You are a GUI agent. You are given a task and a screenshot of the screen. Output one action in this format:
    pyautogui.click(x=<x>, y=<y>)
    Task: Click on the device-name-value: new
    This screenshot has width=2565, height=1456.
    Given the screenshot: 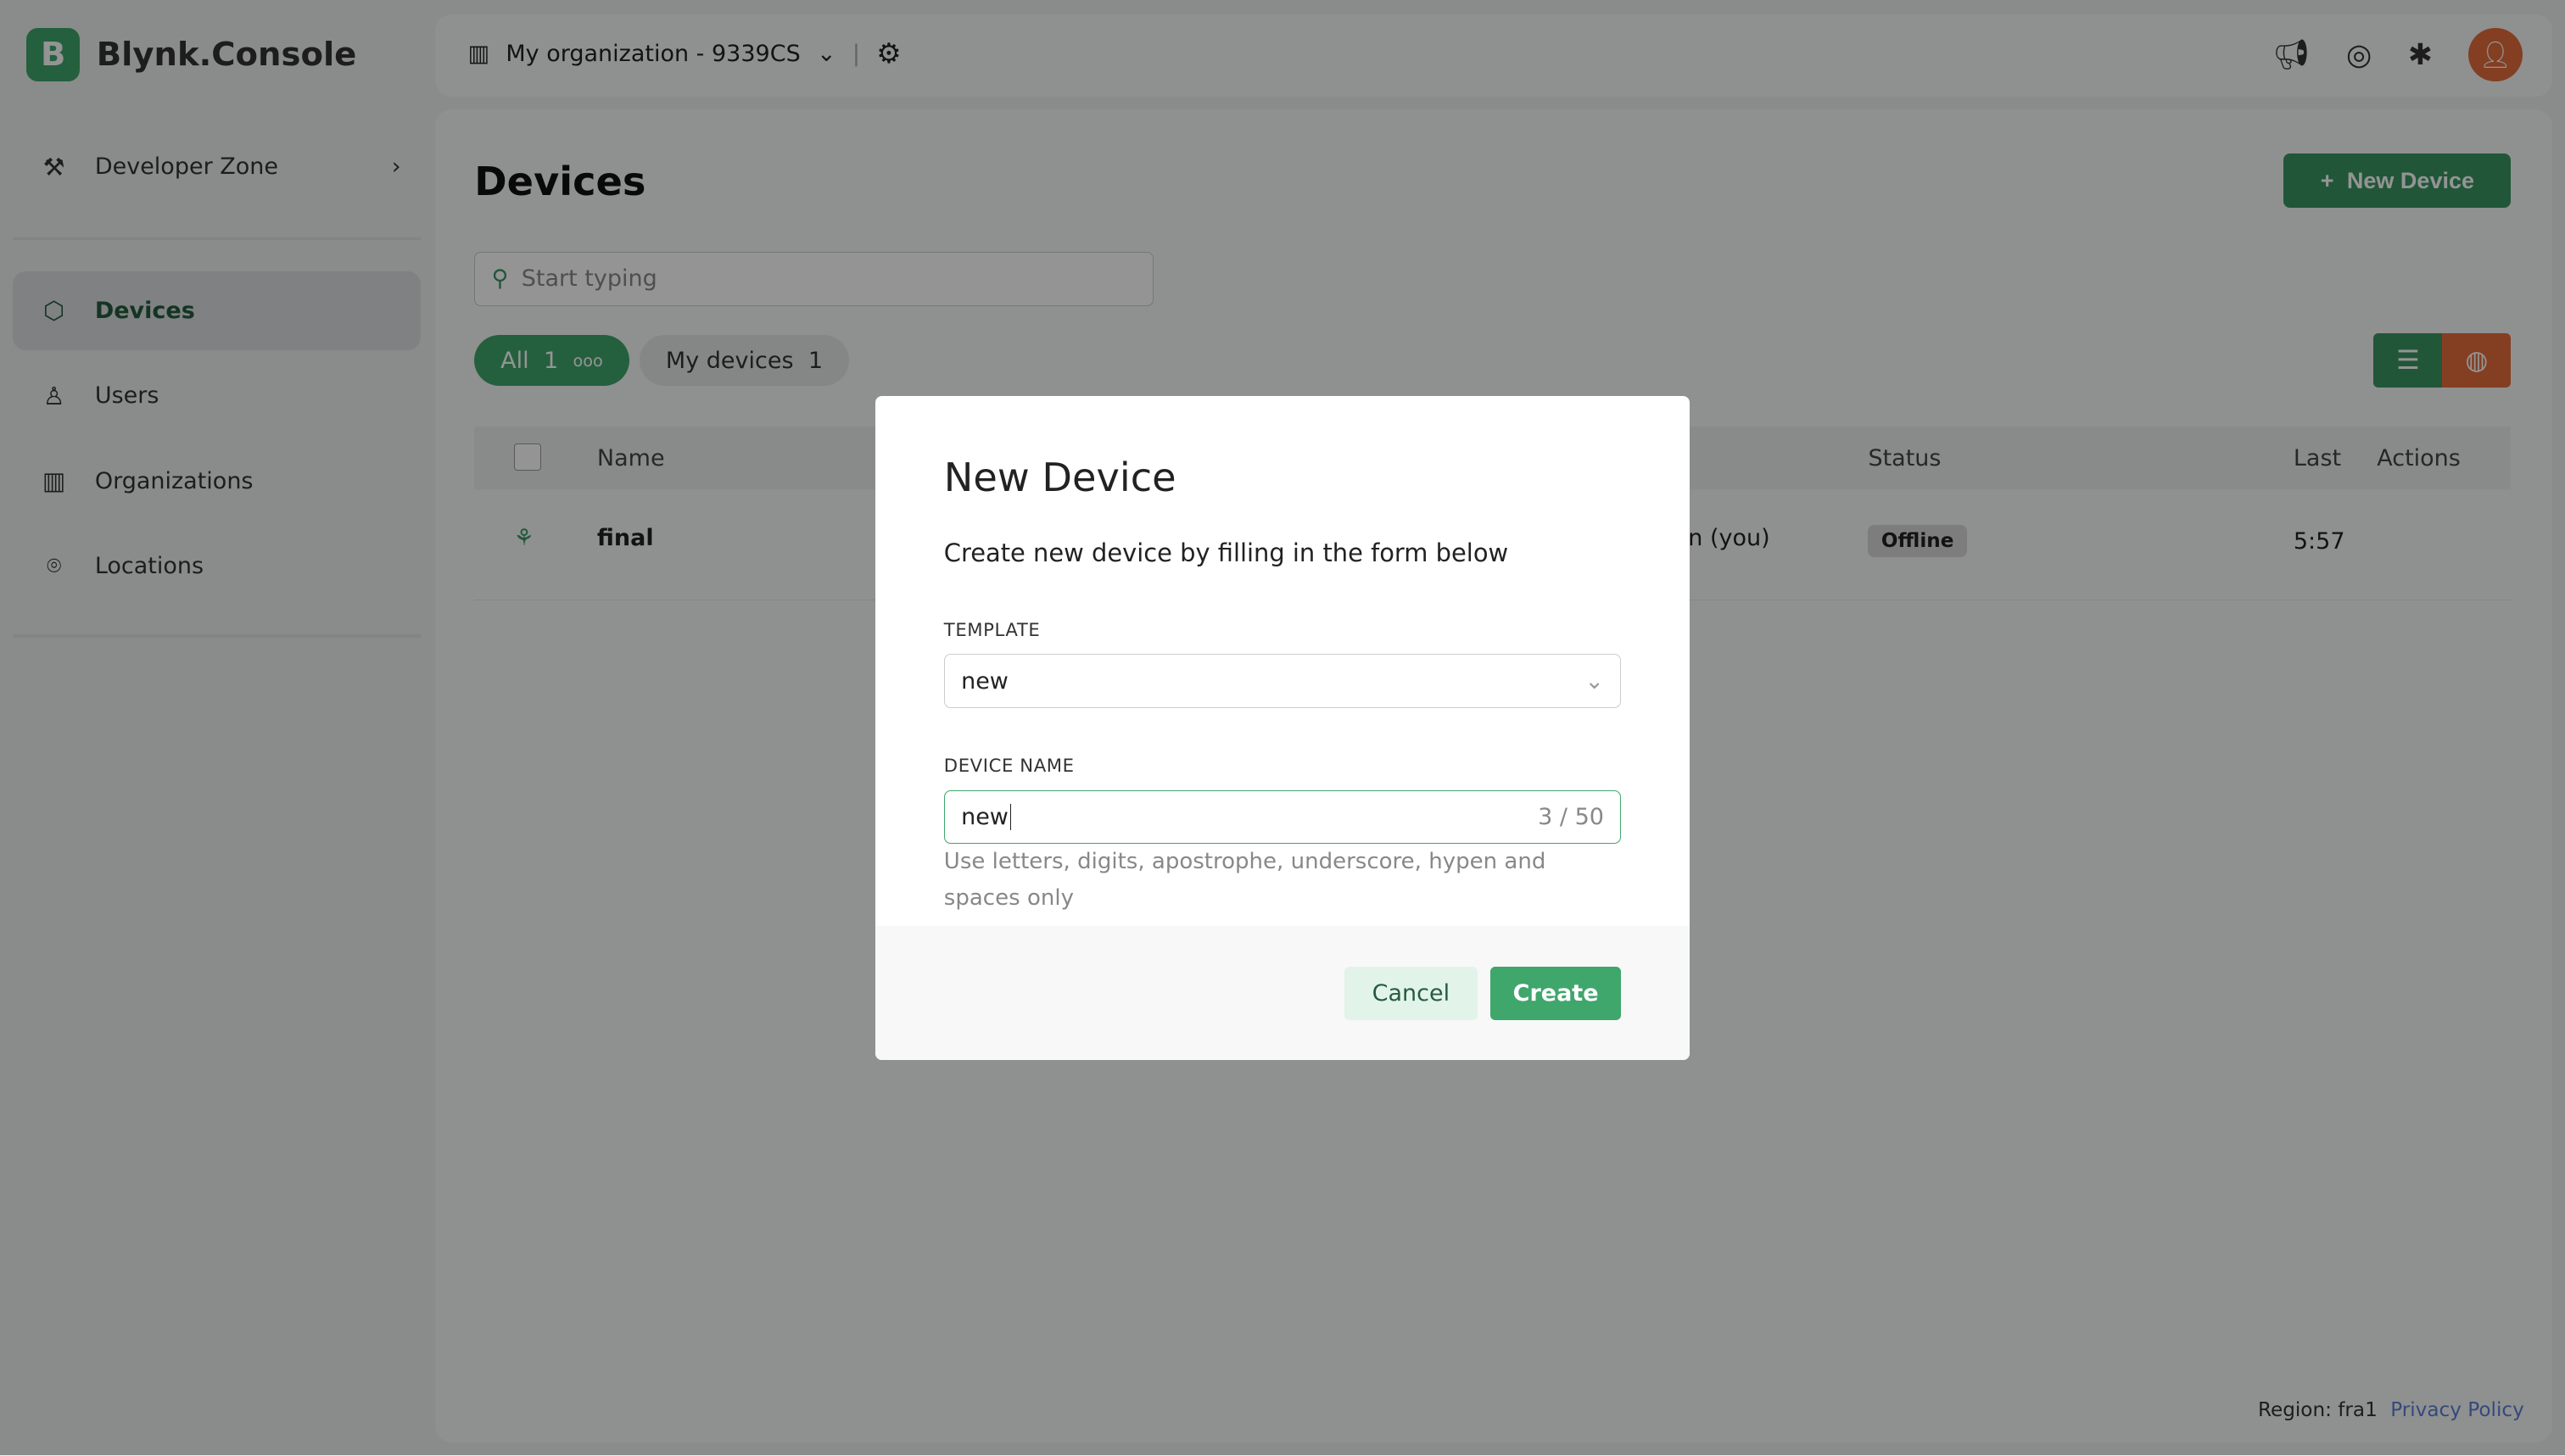 What is the action you would take?
    pyautogui.click(x=986, y=816)
    